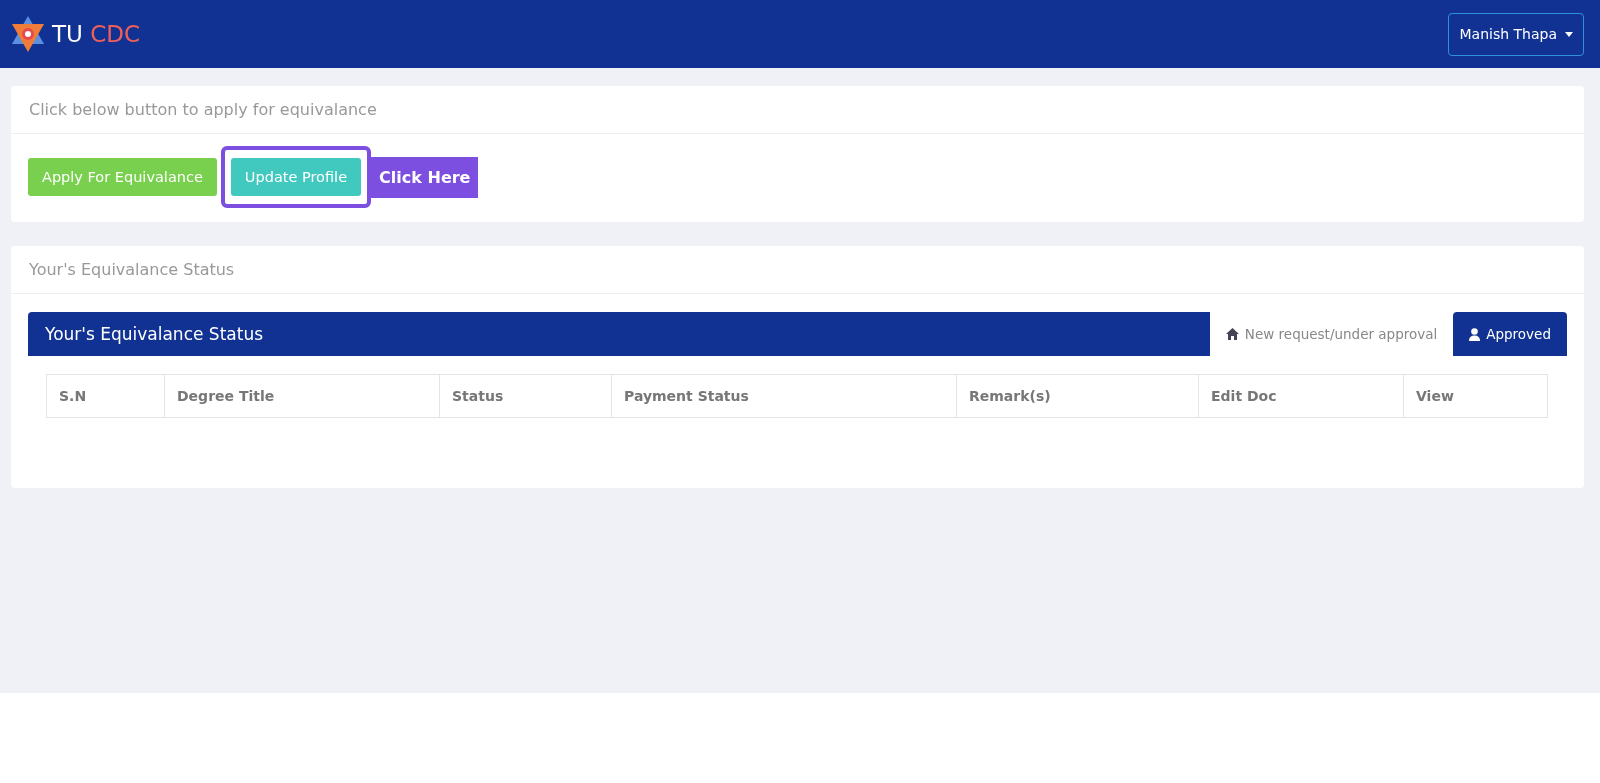 This screenshot has width=1600, height=783. What do you see at coordinates (1510, 334) in the screenshot?
I see `status-tab: Approved` at bounding box center [1510, 334].